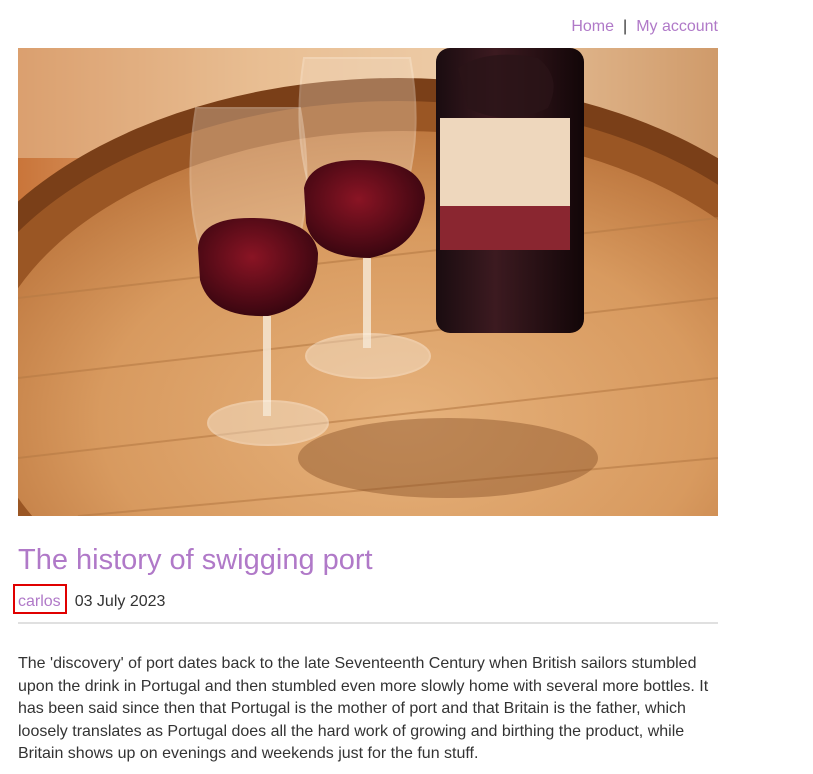  I want to click on home-link: Home, so click(592, 26).